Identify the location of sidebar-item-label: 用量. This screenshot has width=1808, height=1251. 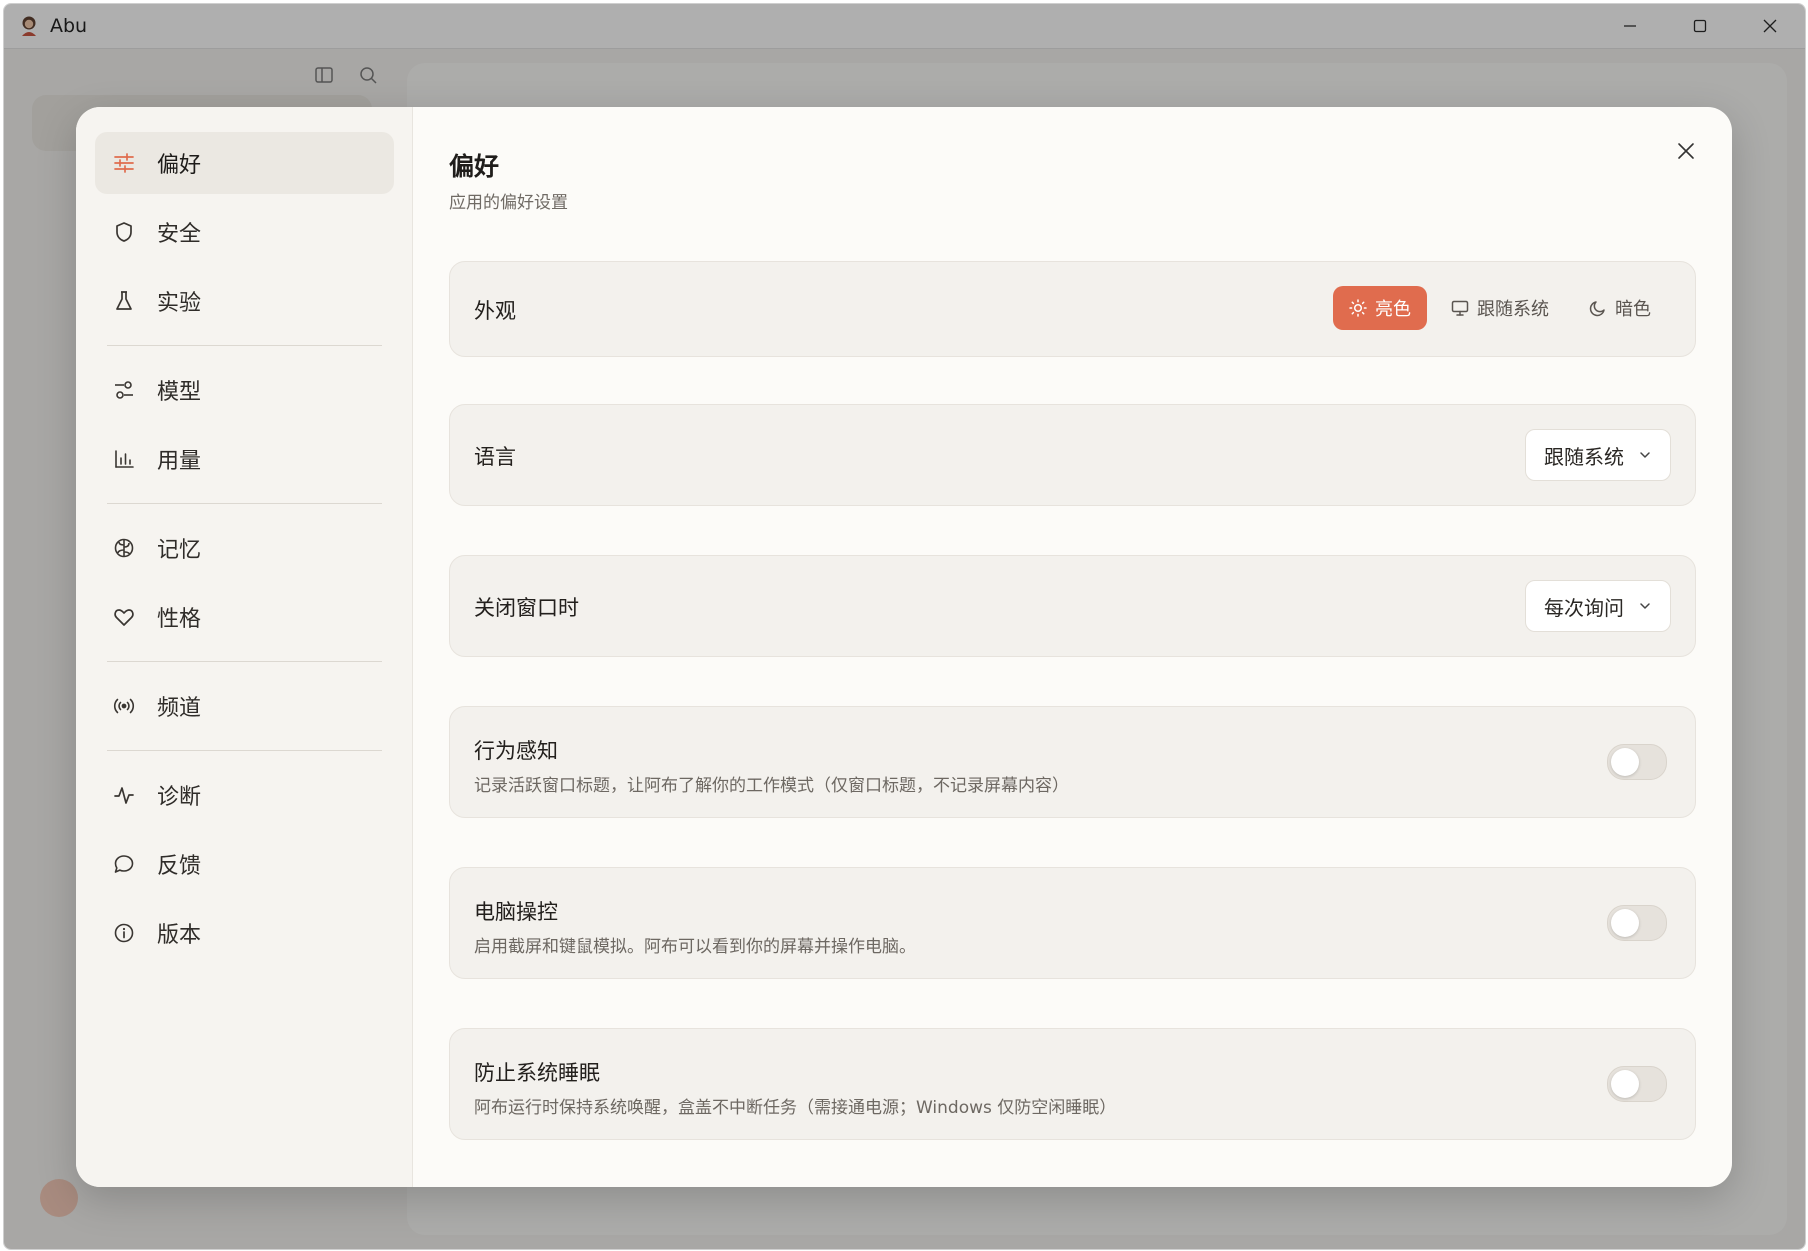
(179, 461).